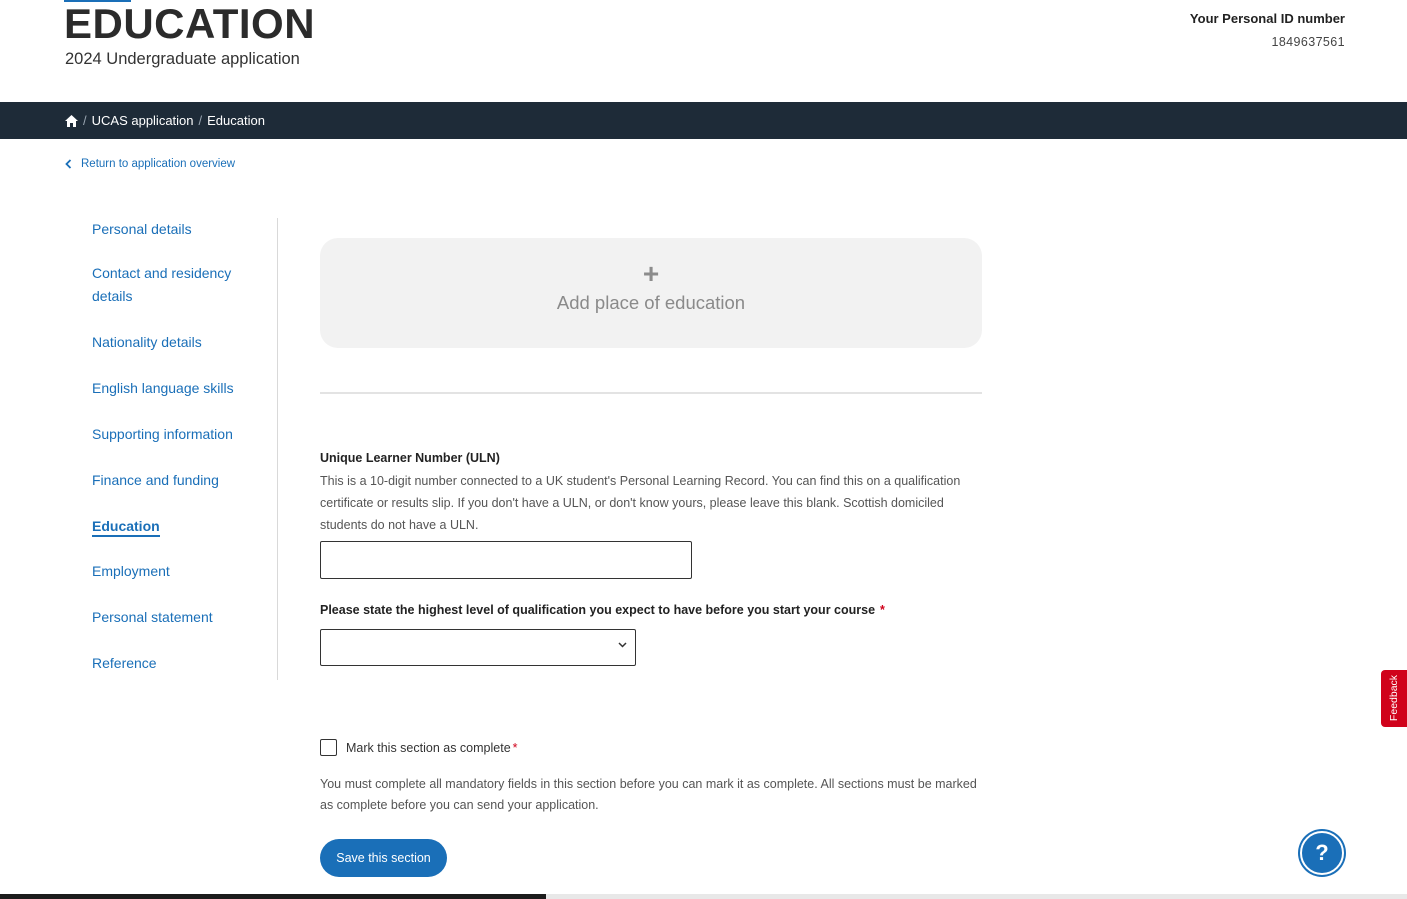 This screenshot has height=899, width=1407. What do you see at coordinates (410, 458) in the screenshot?
I see `uln-label: Unique Learner Number (ULN)` at bounding box center [410, 458].